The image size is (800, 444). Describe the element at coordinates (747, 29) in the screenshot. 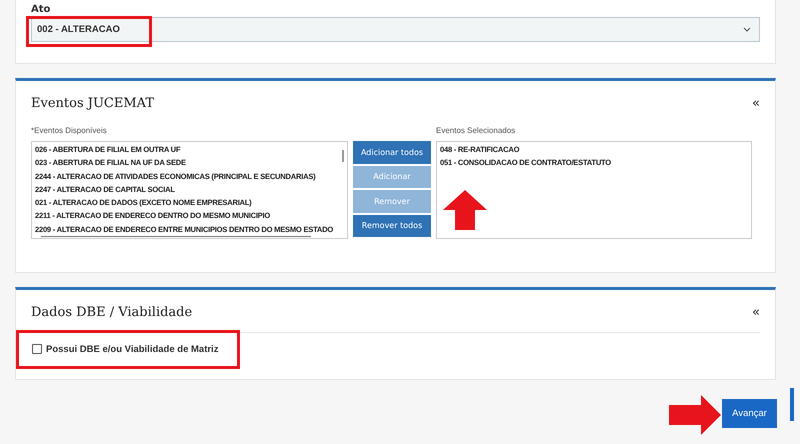

I see `chevron-down-icon` at that location.